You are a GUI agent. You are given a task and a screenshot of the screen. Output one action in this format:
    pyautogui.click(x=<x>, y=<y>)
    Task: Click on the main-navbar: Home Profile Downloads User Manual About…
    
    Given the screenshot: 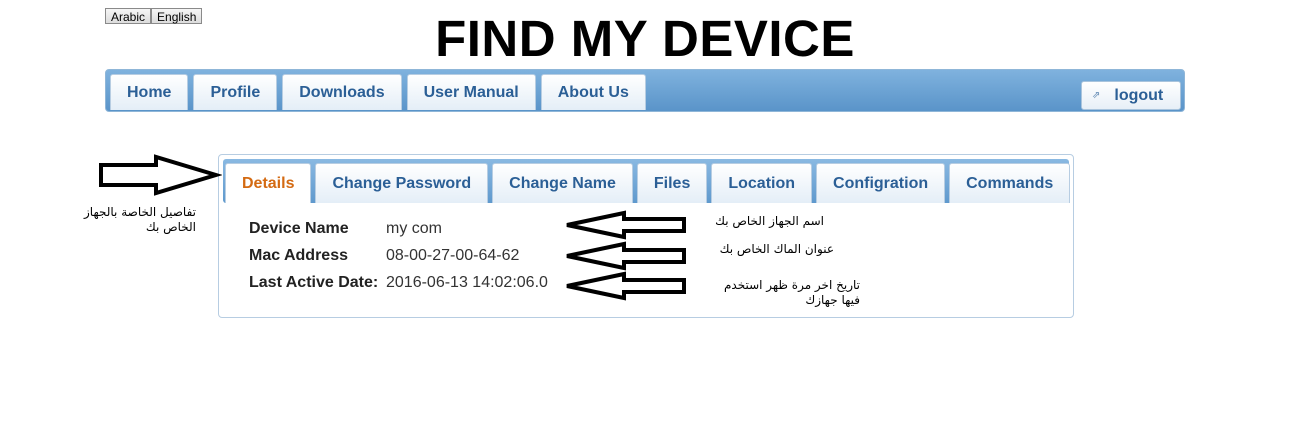 What is the action you would take?
    pyautogui.click(x=645, y=90)
    